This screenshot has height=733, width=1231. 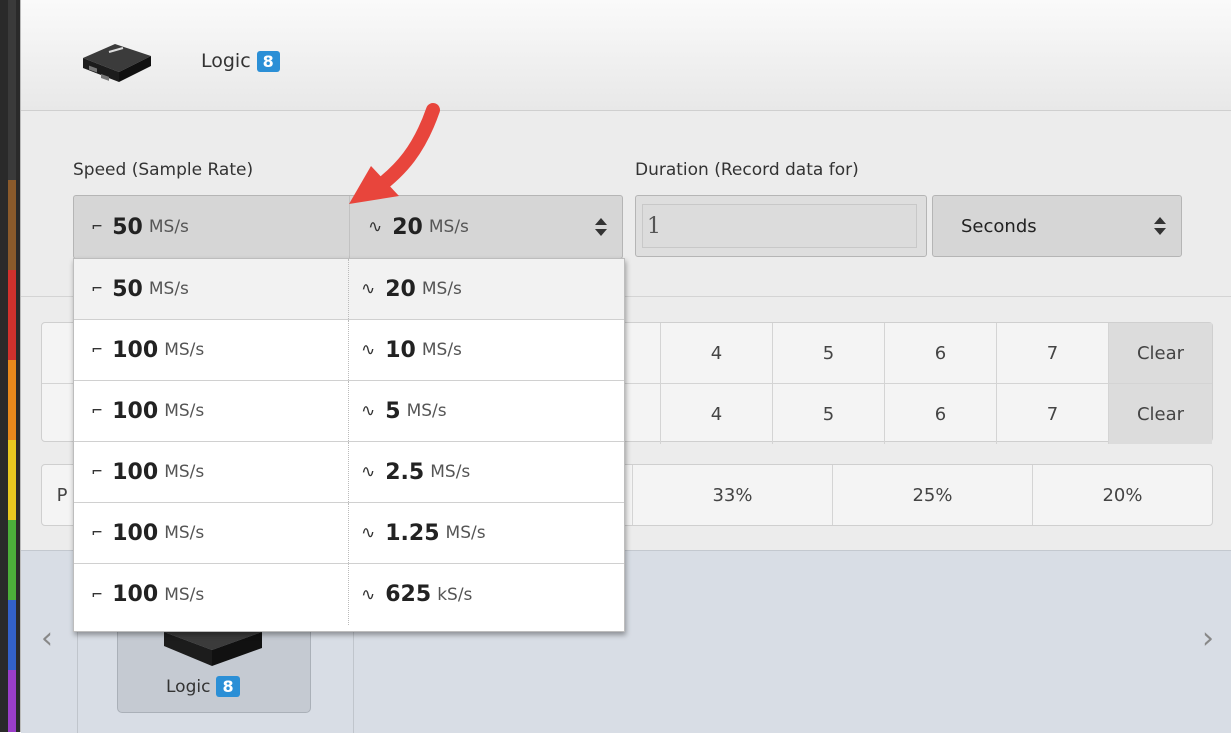 I want to click on channel-color-strip, so click(x=10, y=366).